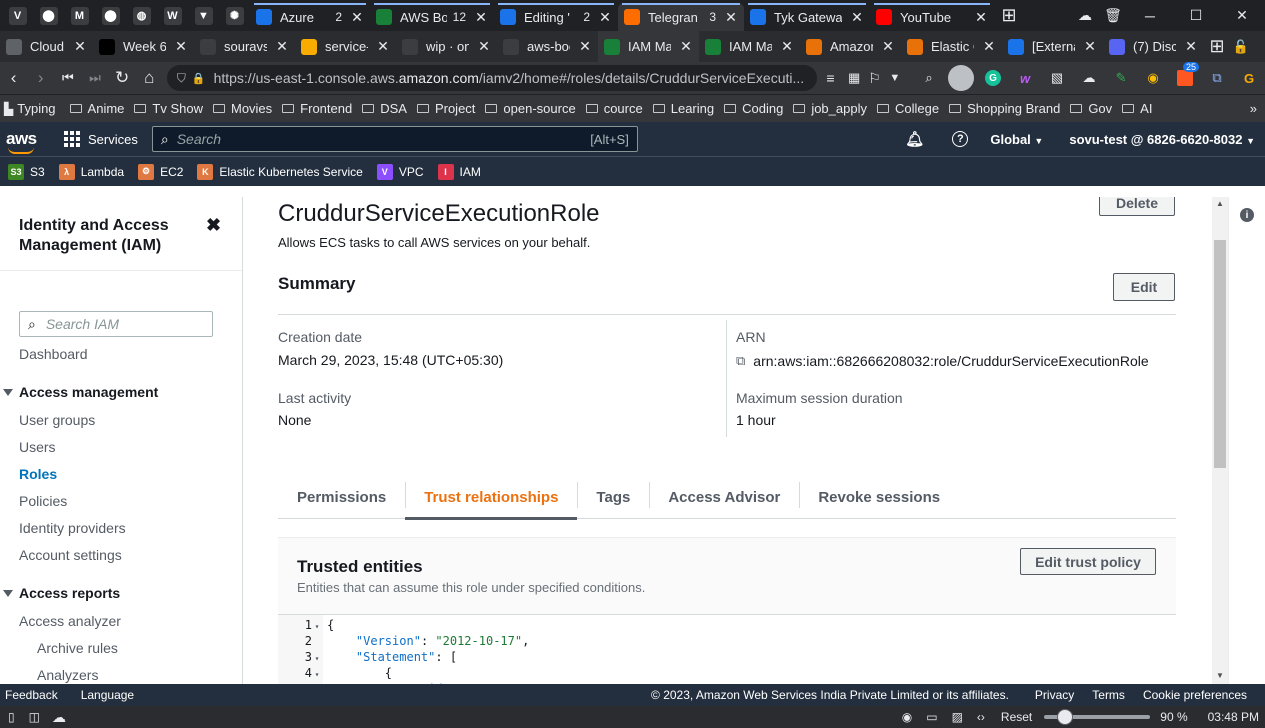  What do you see at coordinates (46, 46) in the screenshot?
I see `browser-tab: Cloud P ✕` at bounding box center [46, 46].